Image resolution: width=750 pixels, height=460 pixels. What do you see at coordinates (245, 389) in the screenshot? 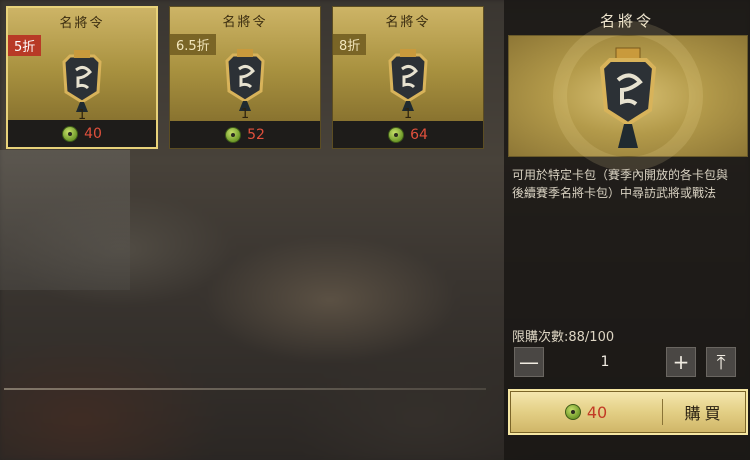
I see `background-divider` at bounding box center [245, 389].